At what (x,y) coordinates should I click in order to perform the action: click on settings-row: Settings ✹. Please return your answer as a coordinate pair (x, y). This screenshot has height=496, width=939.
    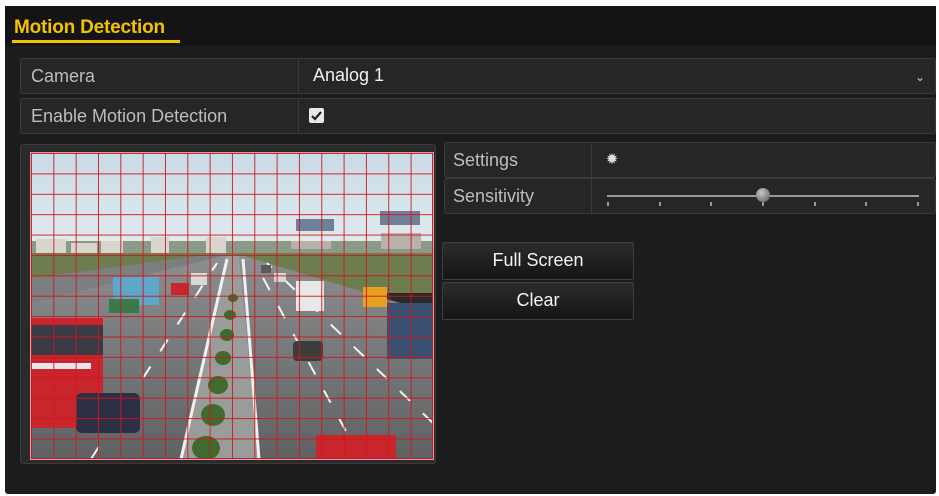
    Looking at the image, I should click on (690, 160).